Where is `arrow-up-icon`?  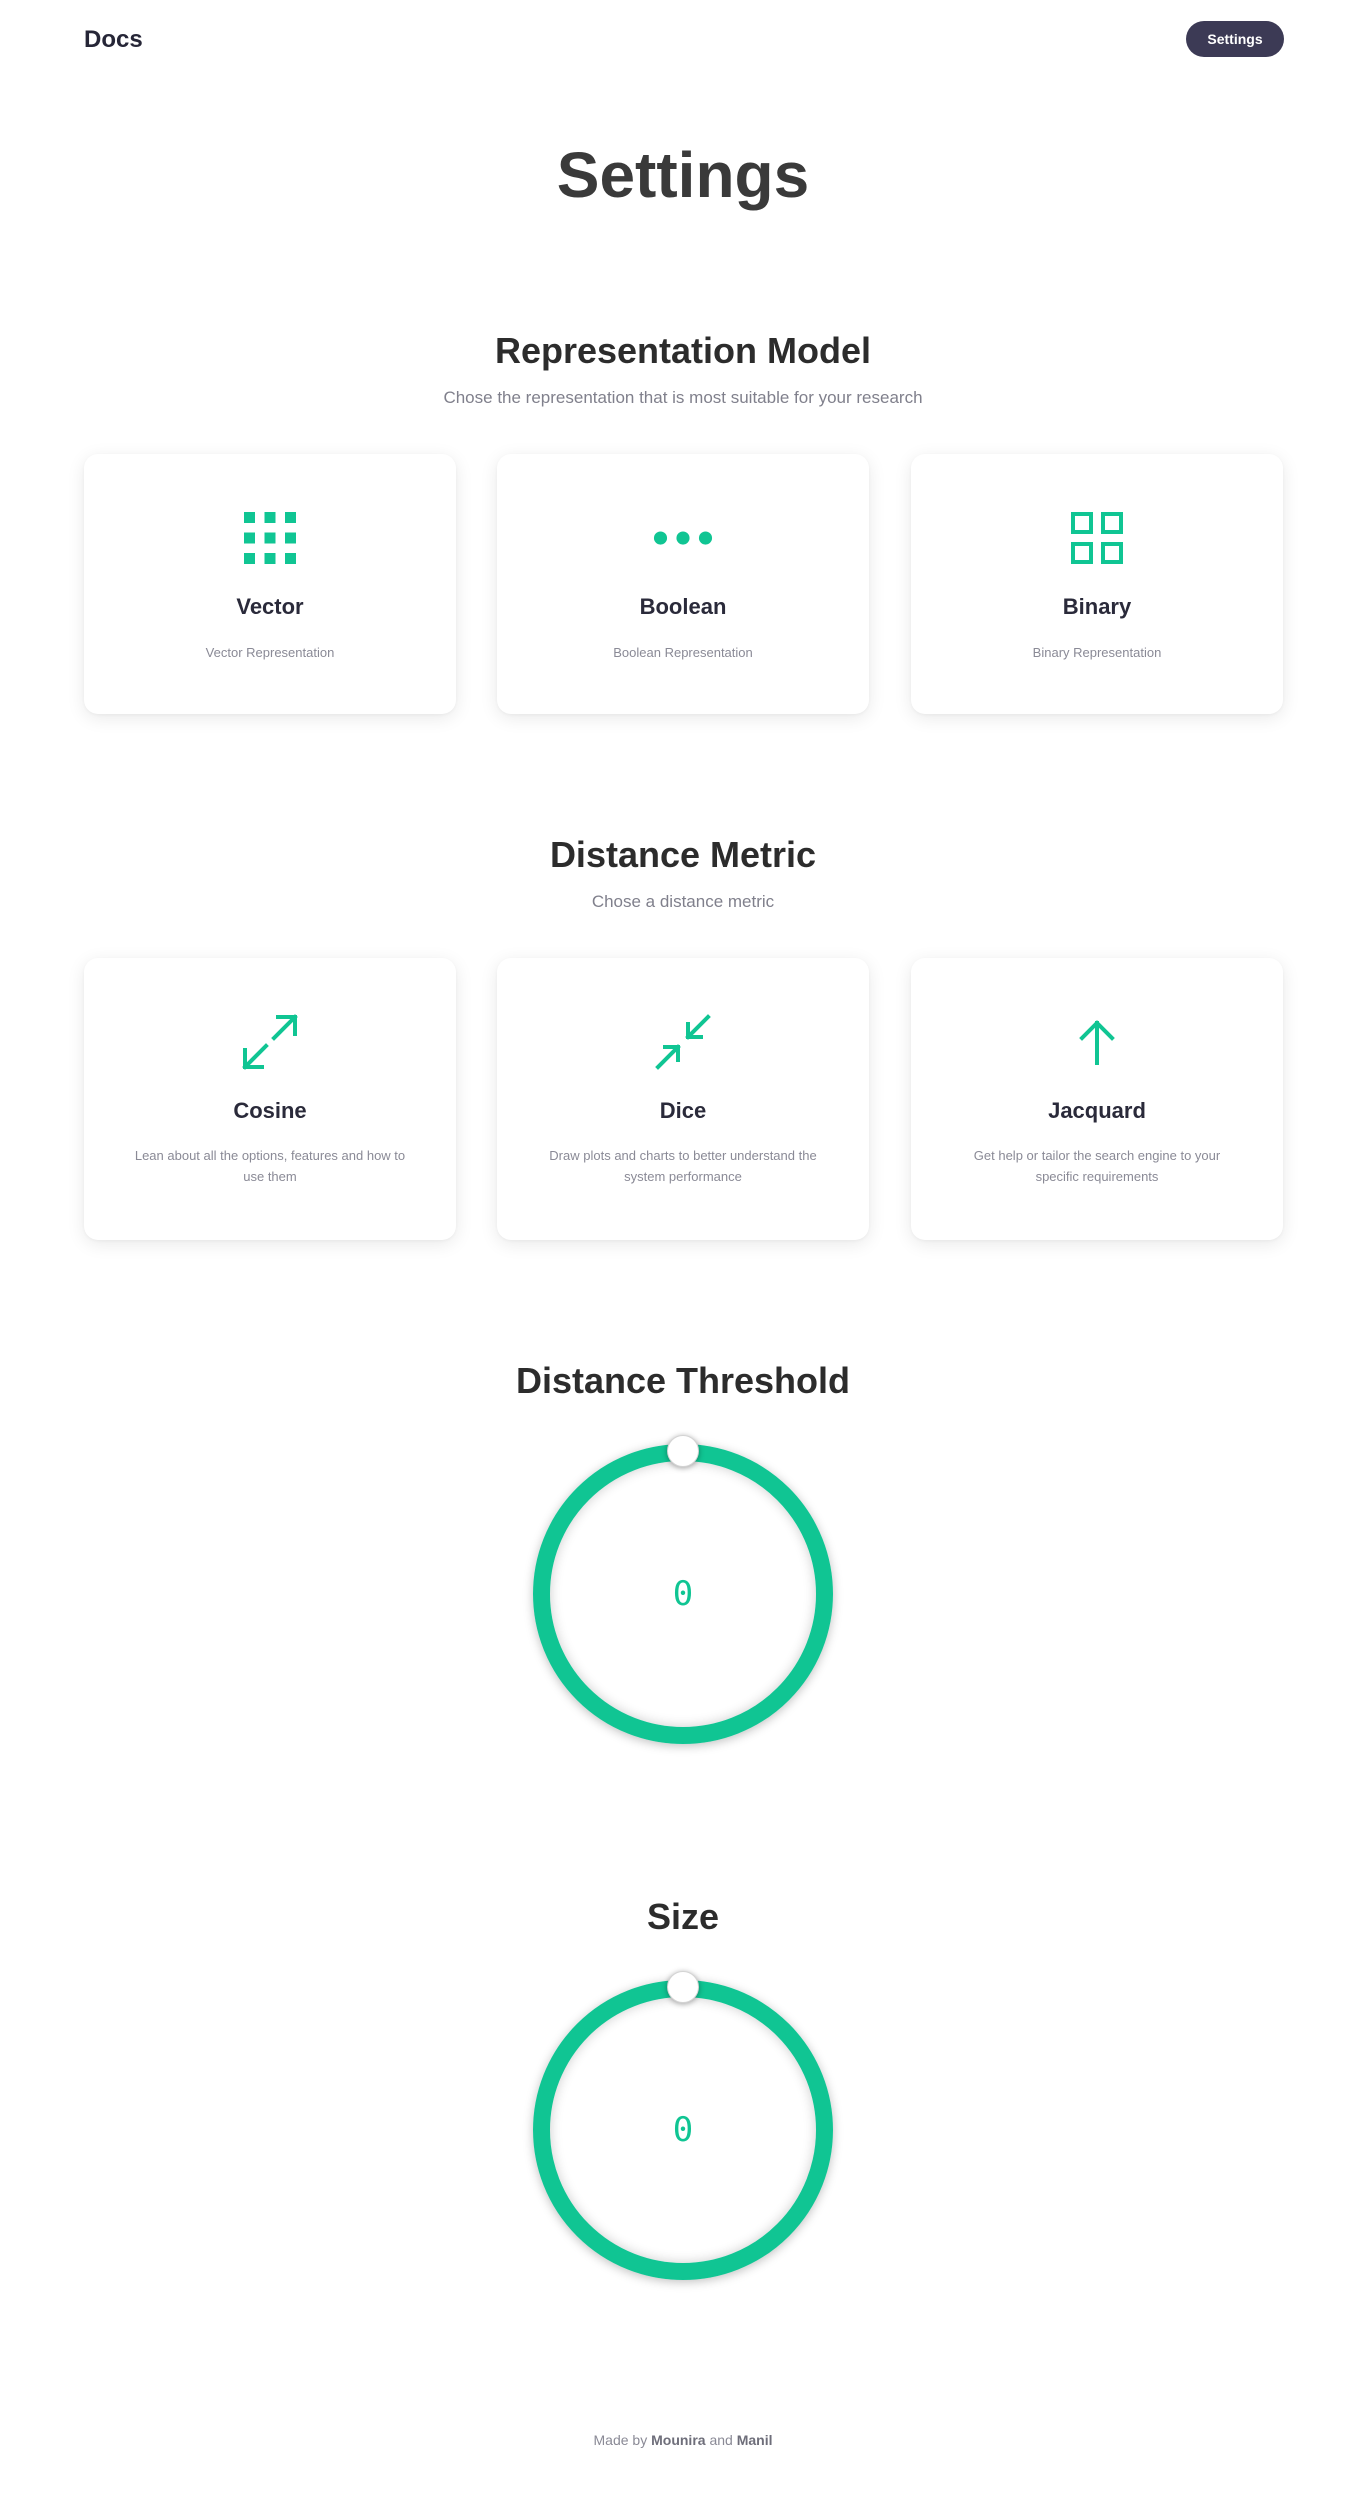 arrow-up-icon is located at coordinates (1097, 1042).